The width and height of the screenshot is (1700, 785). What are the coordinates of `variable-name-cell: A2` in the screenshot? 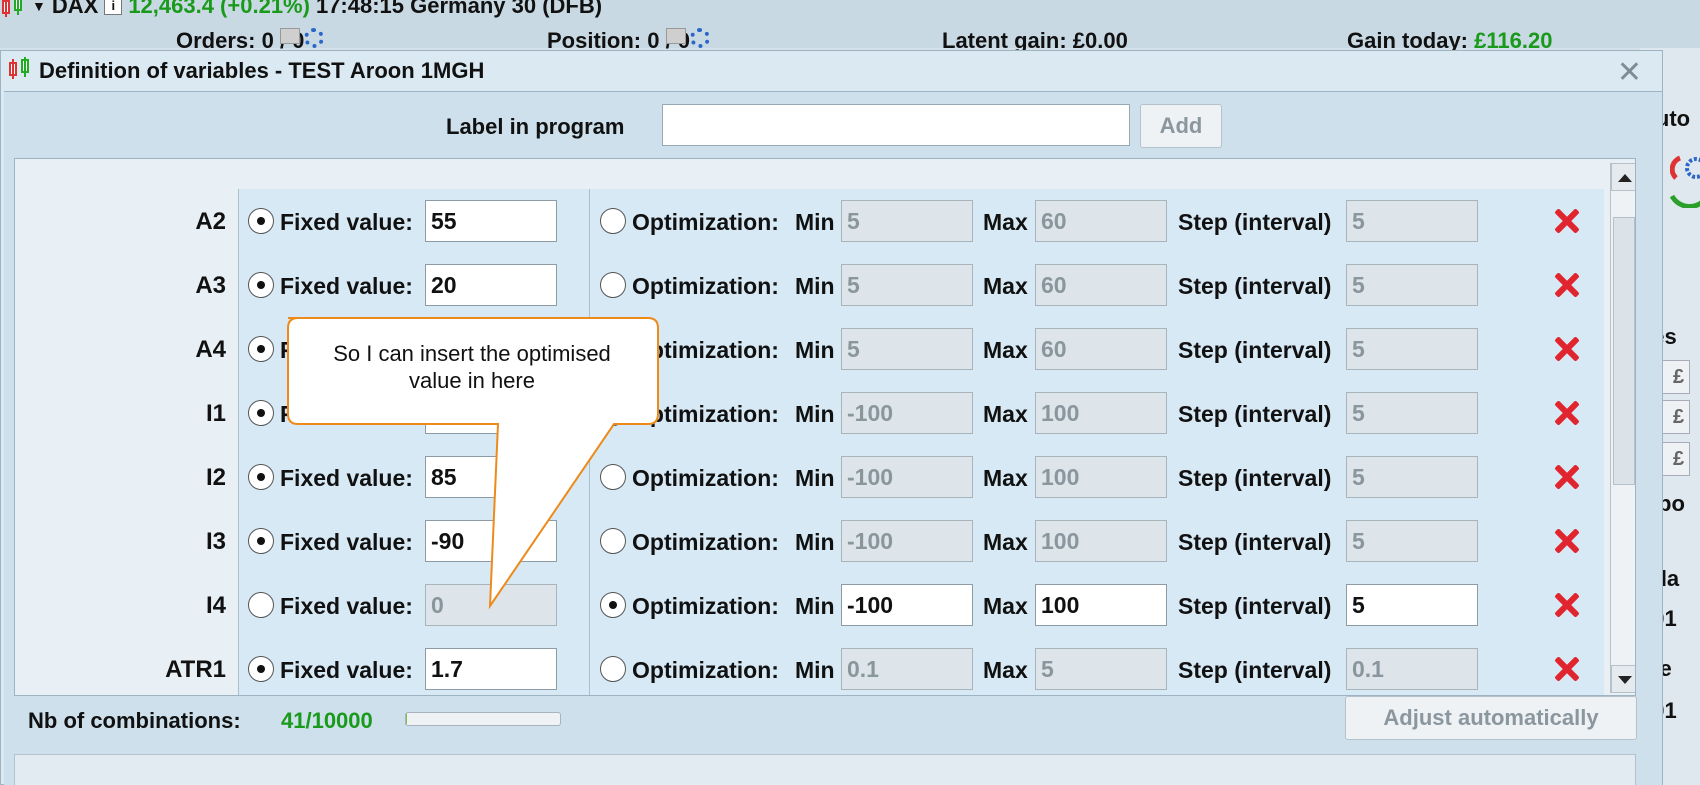 It's located at (134, 221).